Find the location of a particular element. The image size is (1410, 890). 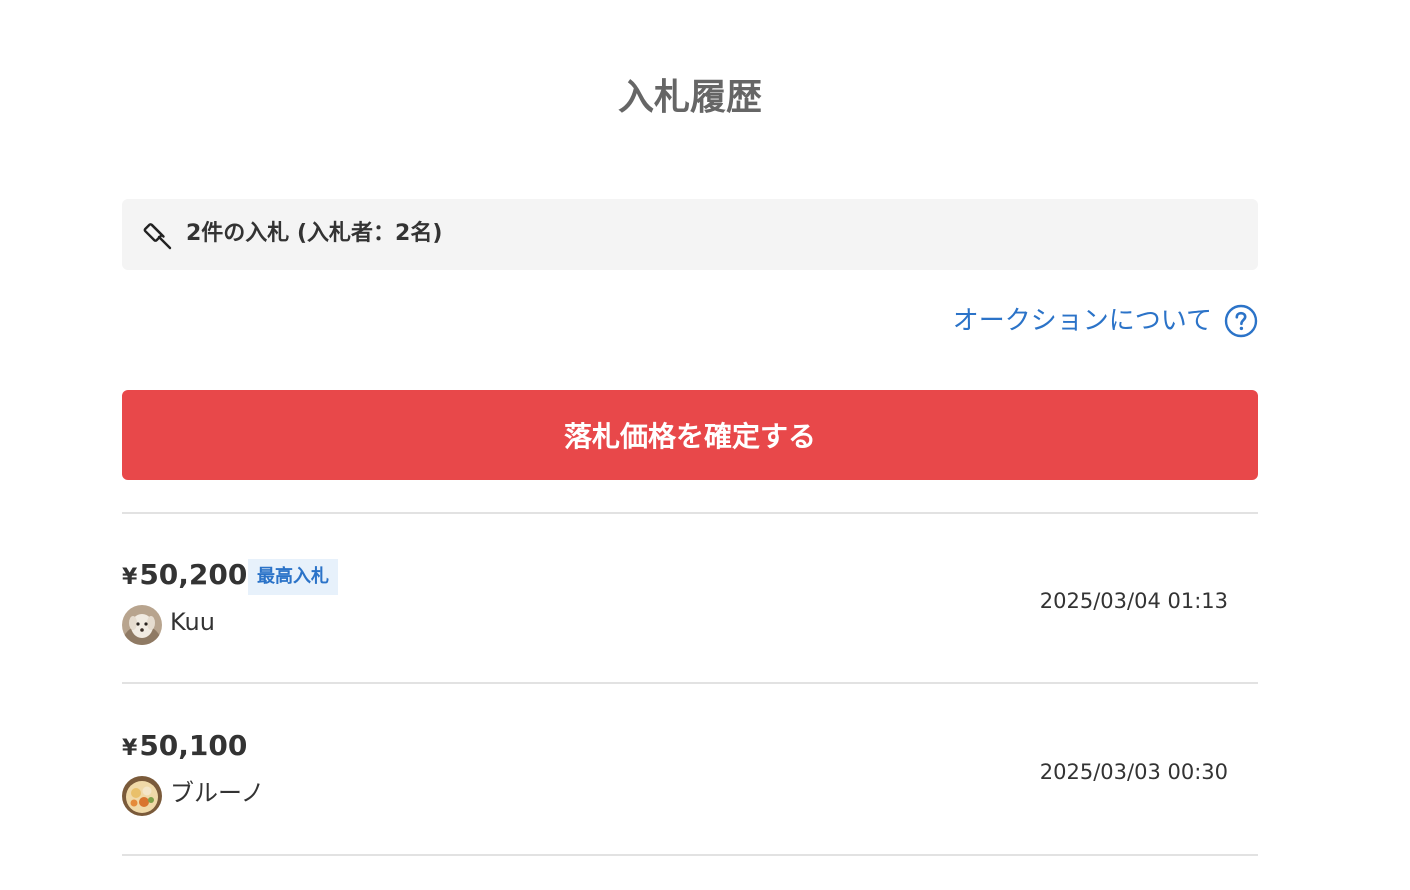

bid-count-text: 2件の入札 (入札者：2名) is located at coordinates (314, 233).